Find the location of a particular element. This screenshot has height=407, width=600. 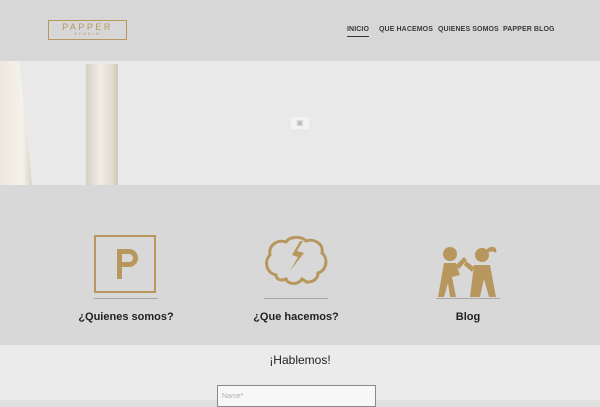

nav-item-quienes-somos: QUIENES SOMOS is located at coordinates (468, 29).